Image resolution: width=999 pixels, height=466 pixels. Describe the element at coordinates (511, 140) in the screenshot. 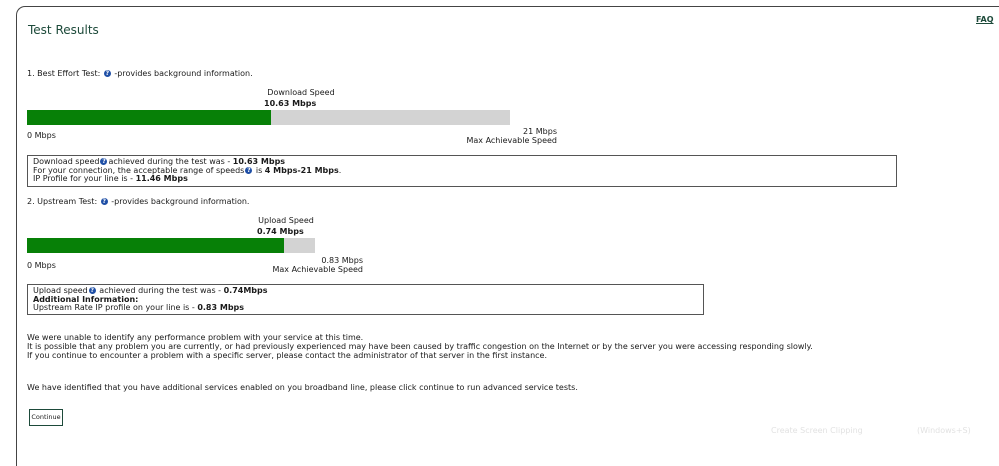

I see `download-max-caption: Max Achievable Speed` at that location.